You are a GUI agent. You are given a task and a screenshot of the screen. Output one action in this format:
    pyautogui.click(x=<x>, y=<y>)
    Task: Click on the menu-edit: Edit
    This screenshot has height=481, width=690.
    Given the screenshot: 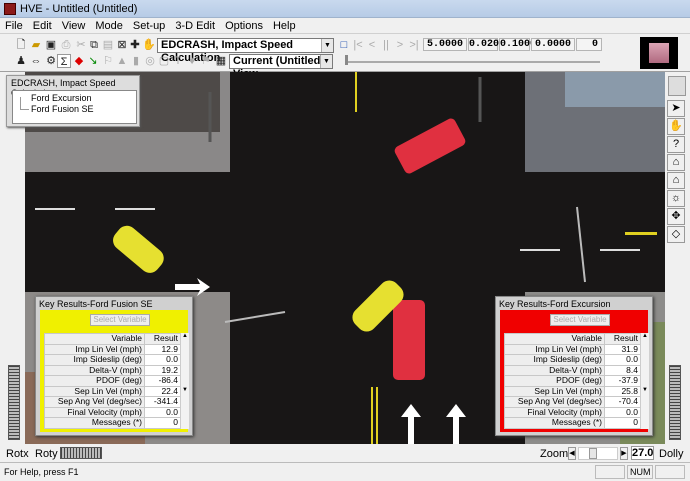 What is the action you would take?
    pyautogui.click(x=42, y=25)
    